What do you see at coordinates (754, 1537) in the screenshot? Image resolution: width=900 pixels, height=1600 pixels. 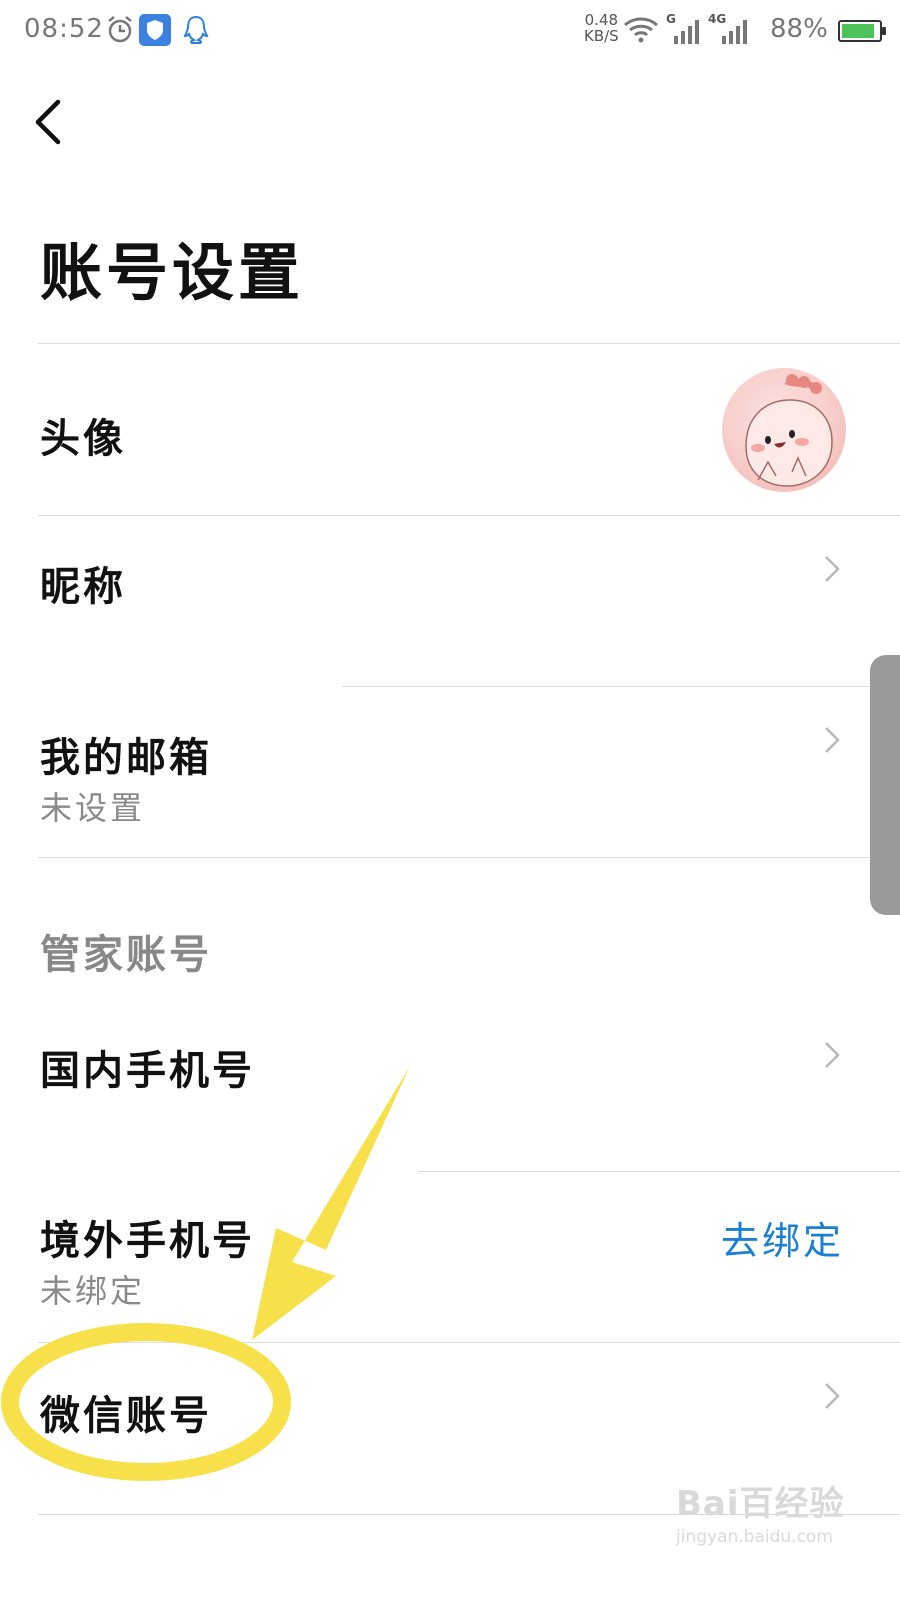 I see `watermark-url: jingyan.baidu.com` at bounding box center [754, 1537].